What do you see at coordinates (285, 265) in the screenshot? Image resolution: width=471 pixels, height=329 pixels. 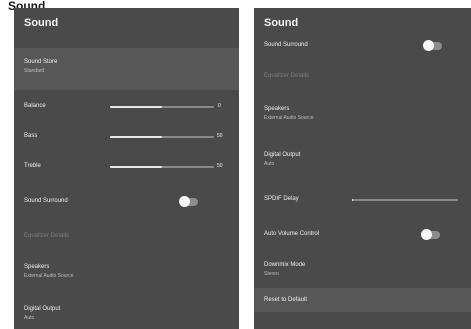 I see `downmix-label: Downmix Mode` at bounding box center [285, 265].